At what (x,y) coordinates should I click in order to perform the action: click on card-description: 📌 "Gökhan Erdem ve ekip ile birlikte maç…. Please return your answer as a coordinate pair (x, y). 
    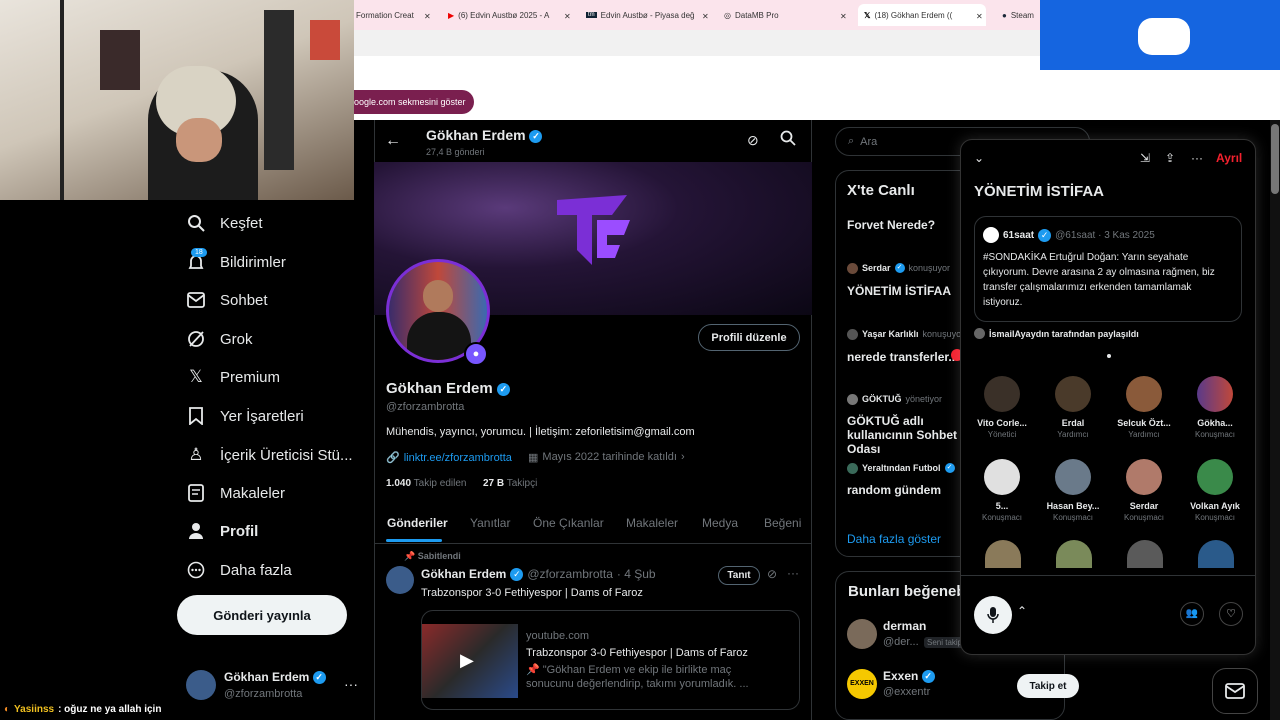
    Looking at the image, I should click on (637, 677).